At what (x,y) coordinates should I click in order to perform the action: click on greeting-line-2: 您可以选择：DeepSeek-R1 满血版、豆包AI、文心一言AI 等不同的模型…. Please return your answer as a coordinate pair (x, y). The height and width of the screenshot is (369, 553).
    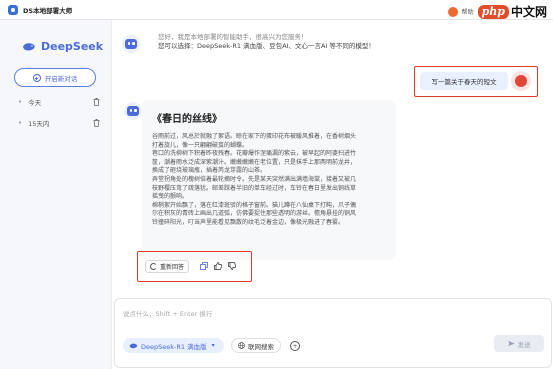
    Looking at the image, I should click on (266, 46).